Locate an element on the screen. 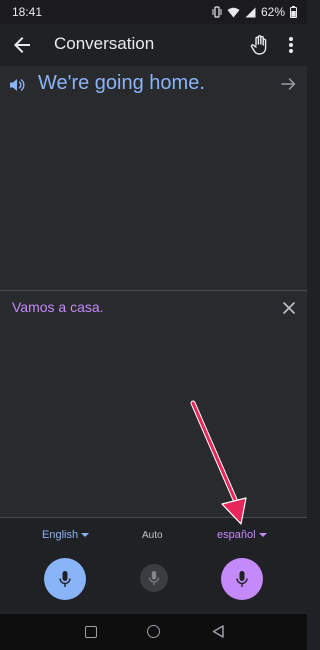  mic-auto-icon is located at coordinates (154, 578).